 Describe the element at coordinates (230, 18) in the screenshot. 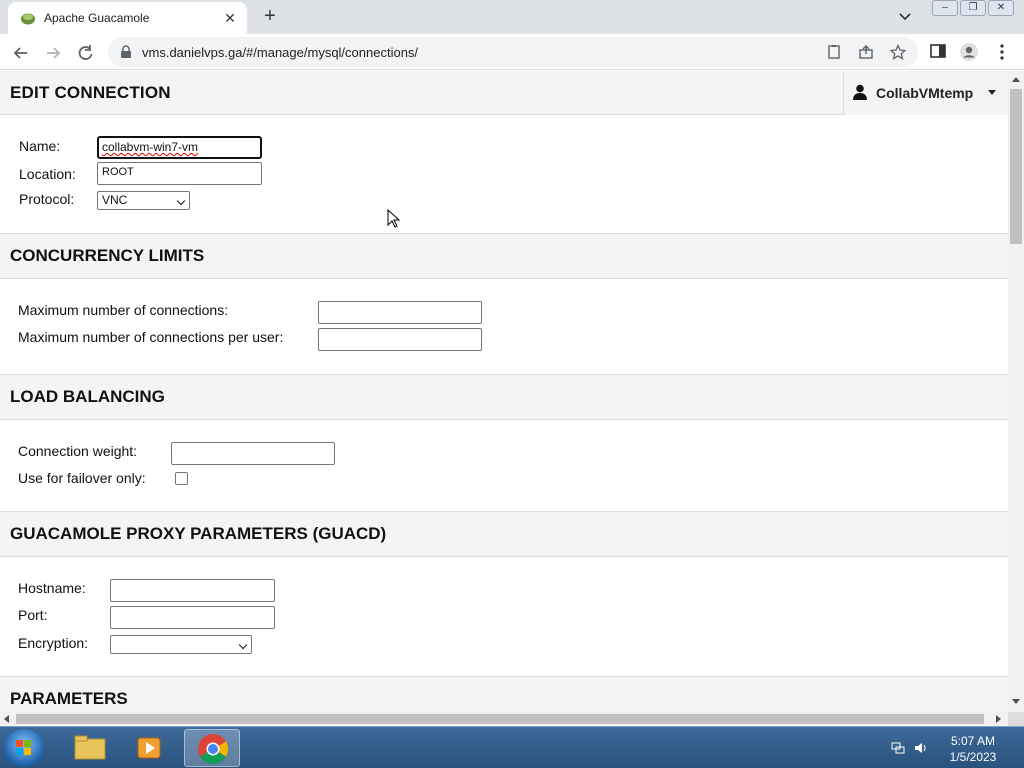

I see `tab-close-icon: ✕` at that location.